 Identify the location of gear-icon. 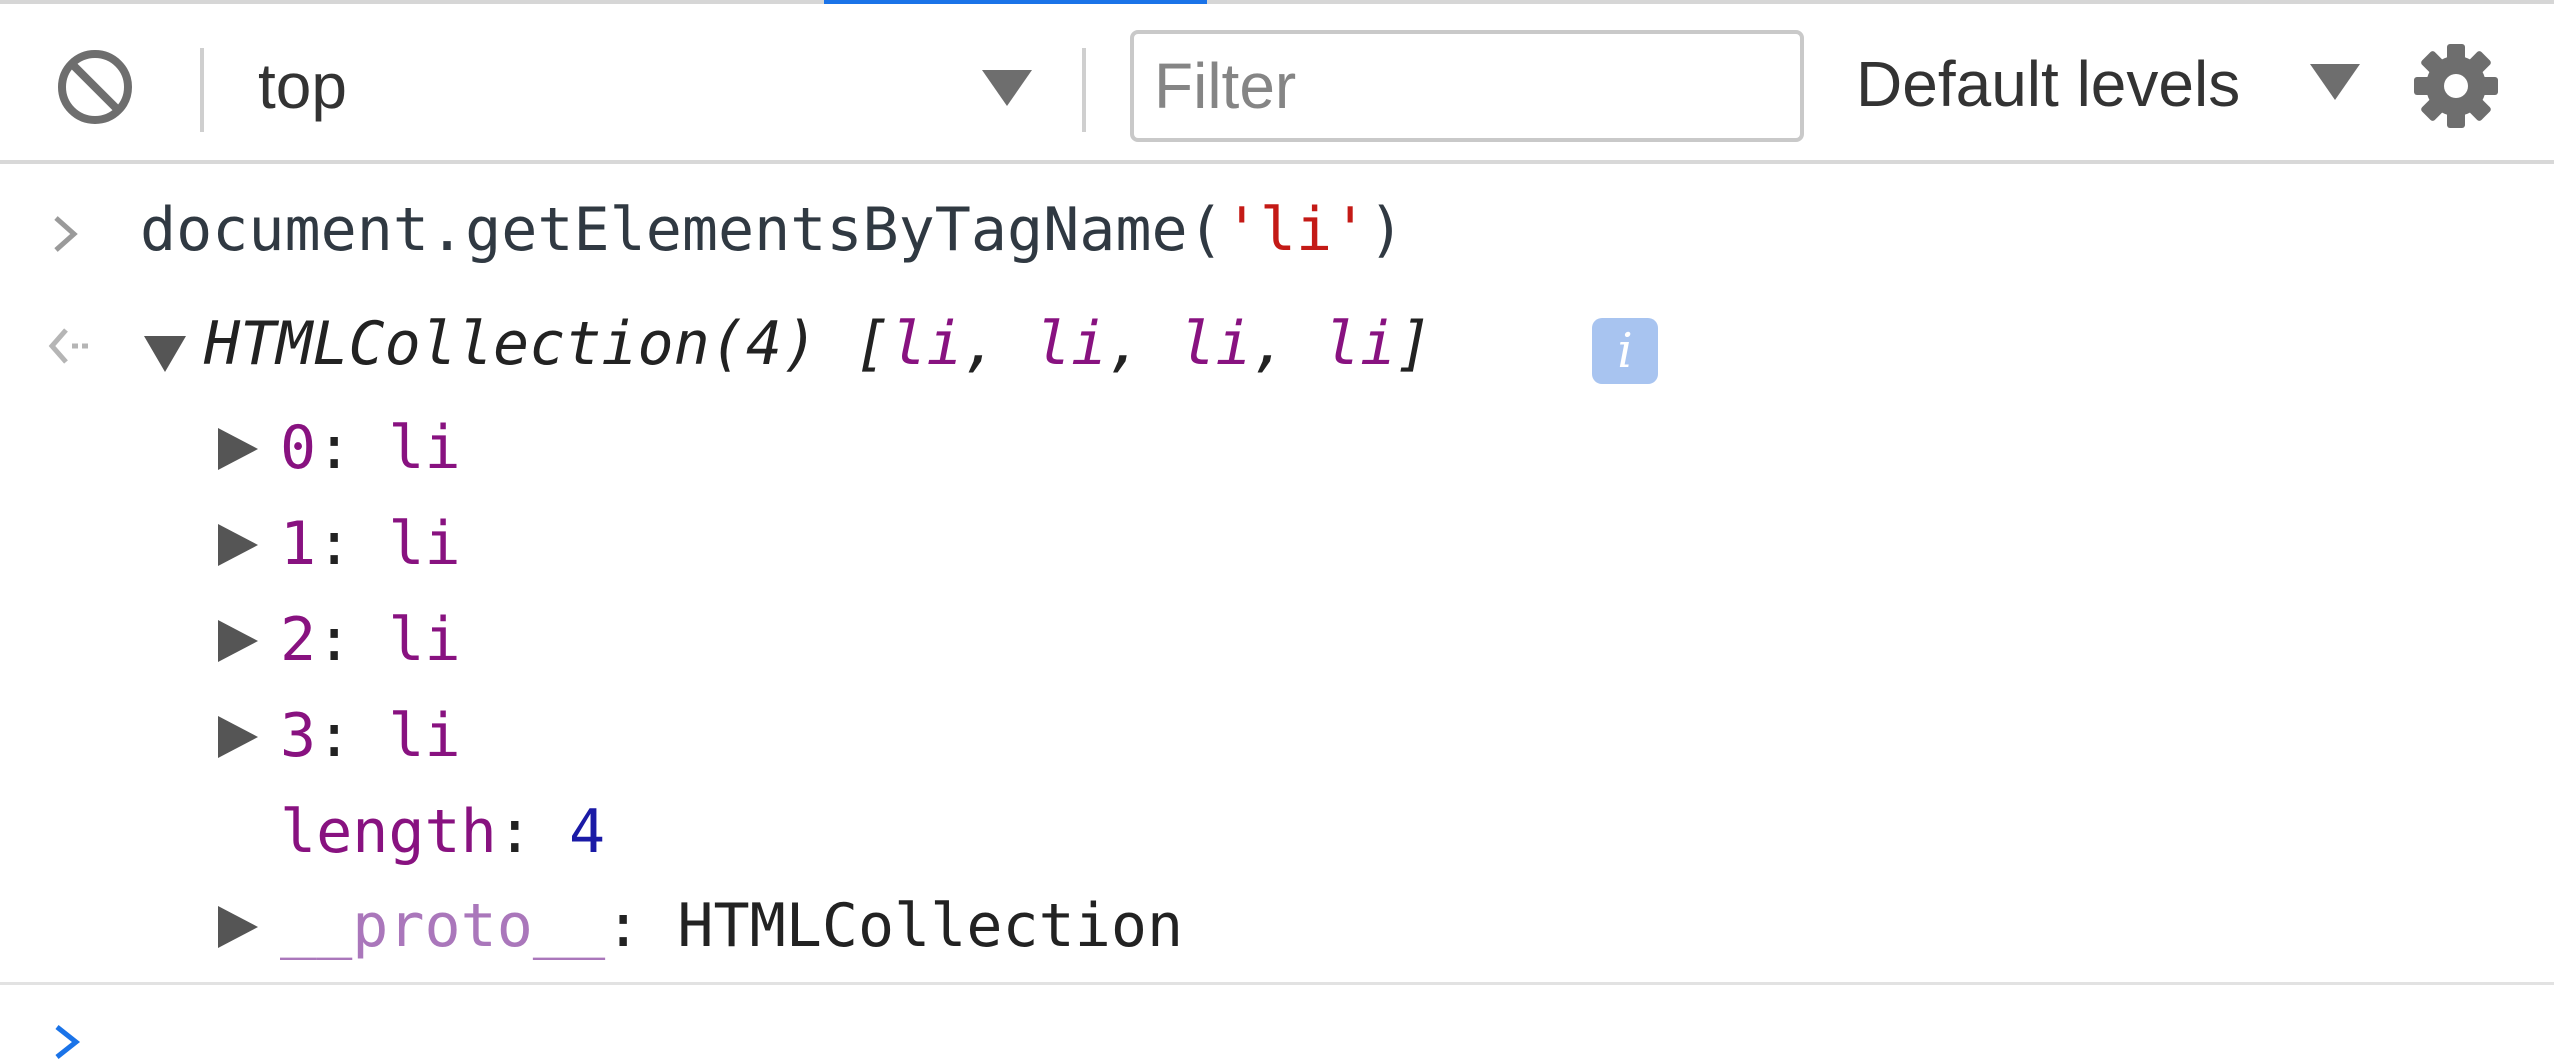
(2456, 86).